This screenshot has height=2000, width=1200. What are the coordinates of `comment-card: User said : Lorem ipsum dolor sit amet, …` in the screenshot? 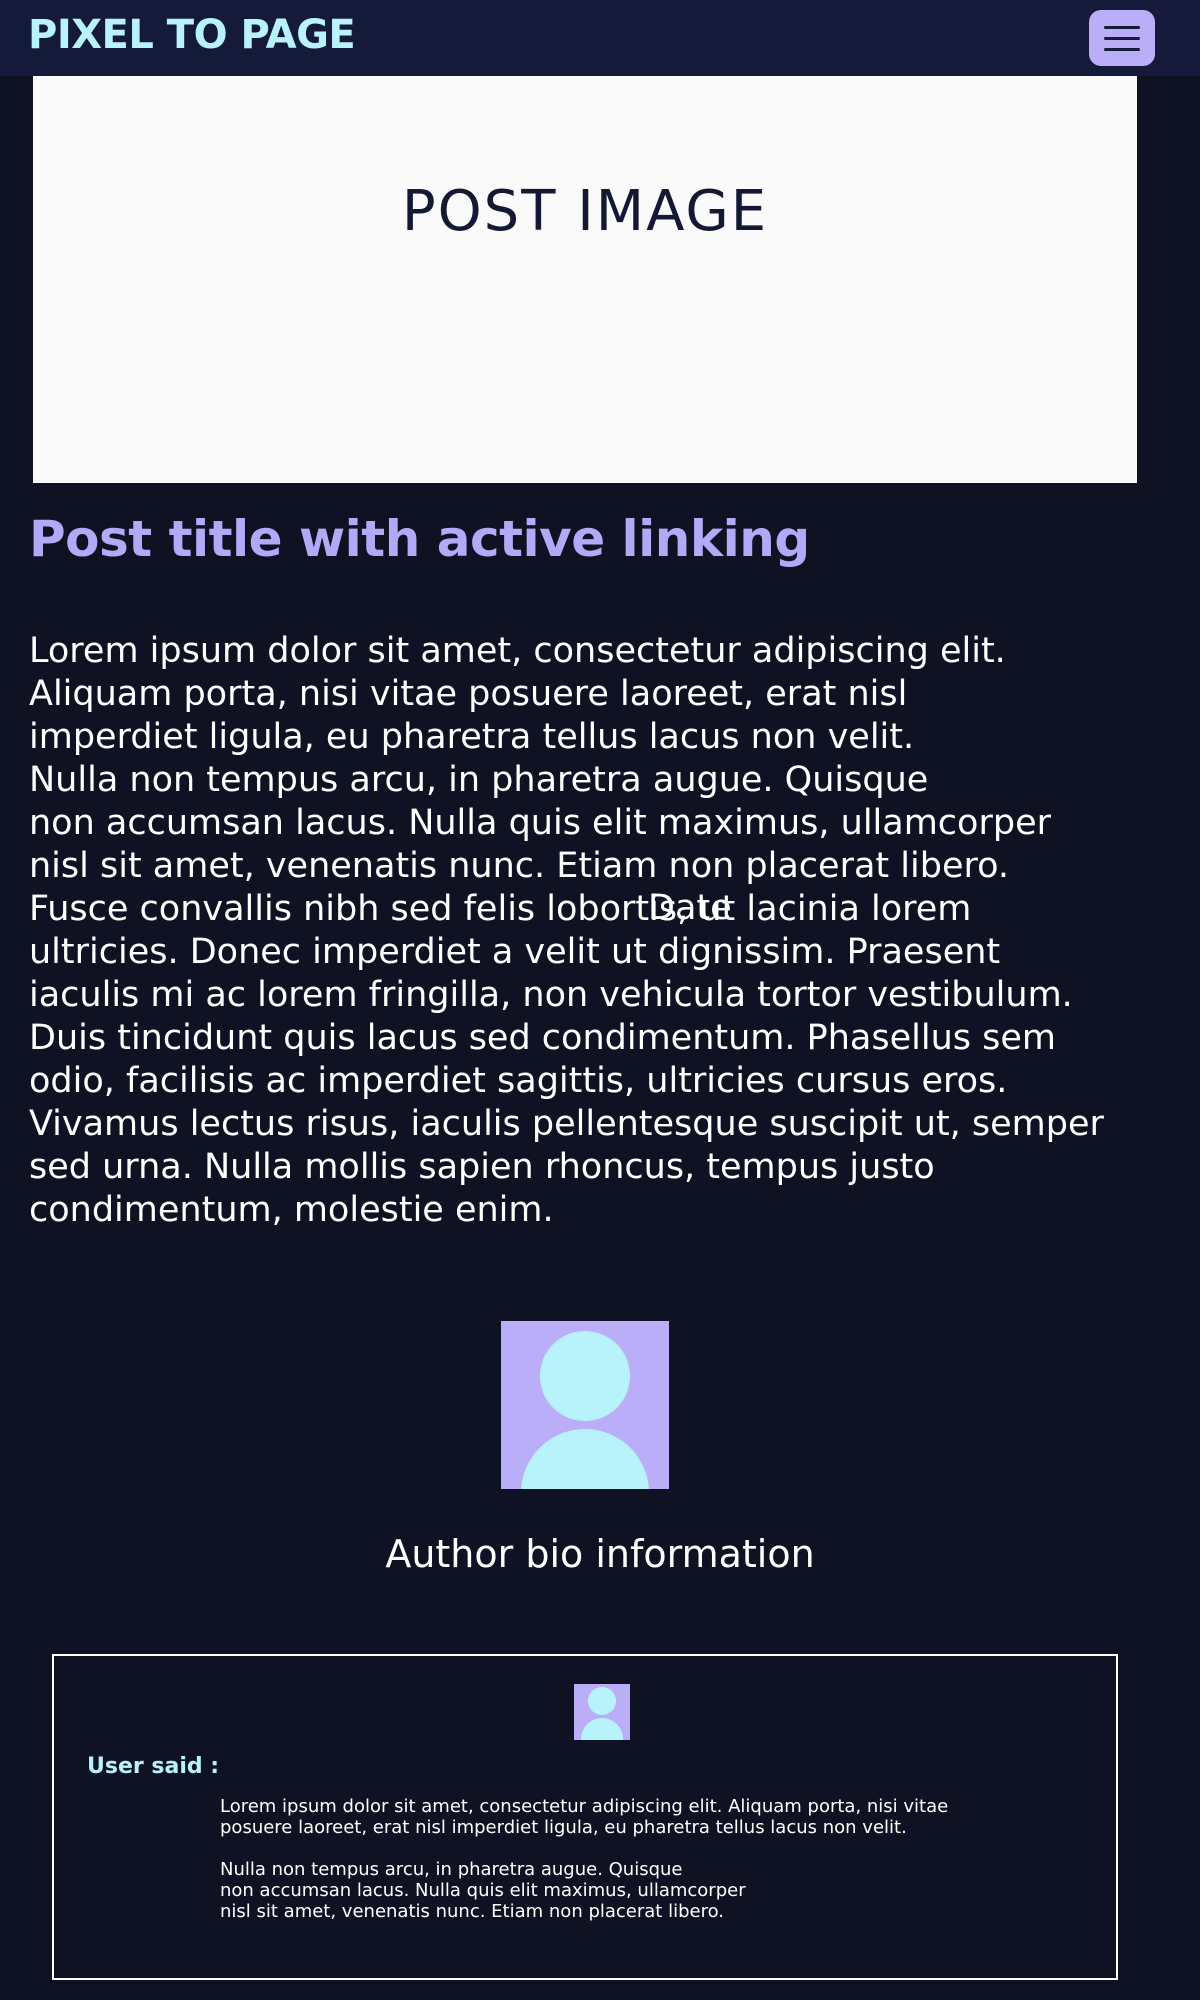 It's located at (585, 1817).